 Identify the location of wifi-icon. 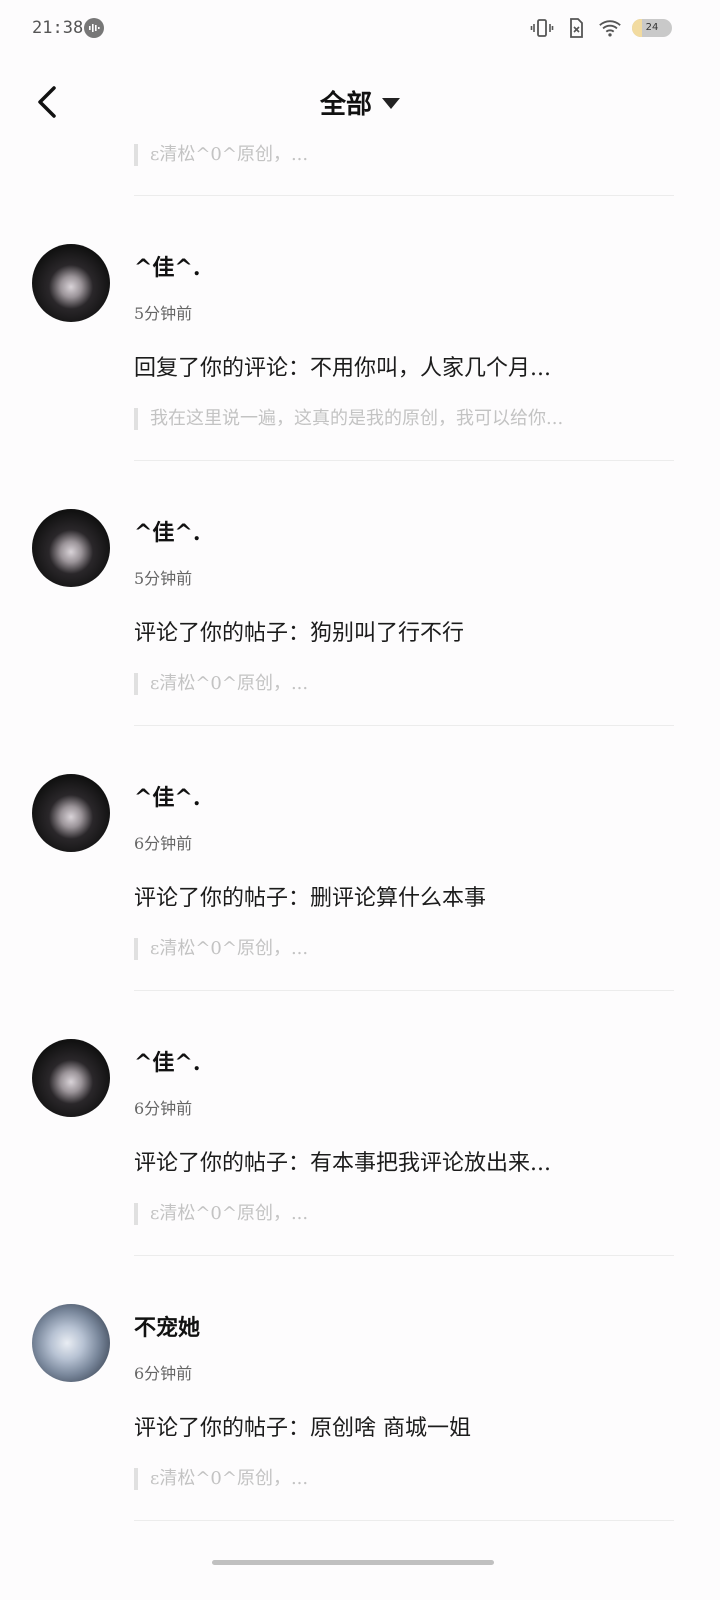
(610, 28).